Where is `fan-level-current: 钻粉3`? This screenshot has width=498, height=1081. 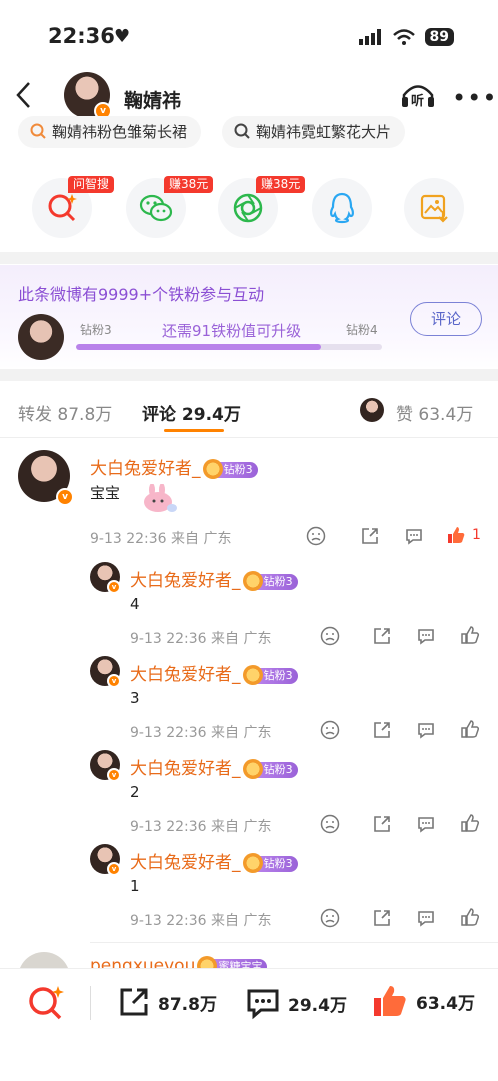
fan-level-current: 钻粉3 is located at coordinates (96, 330).